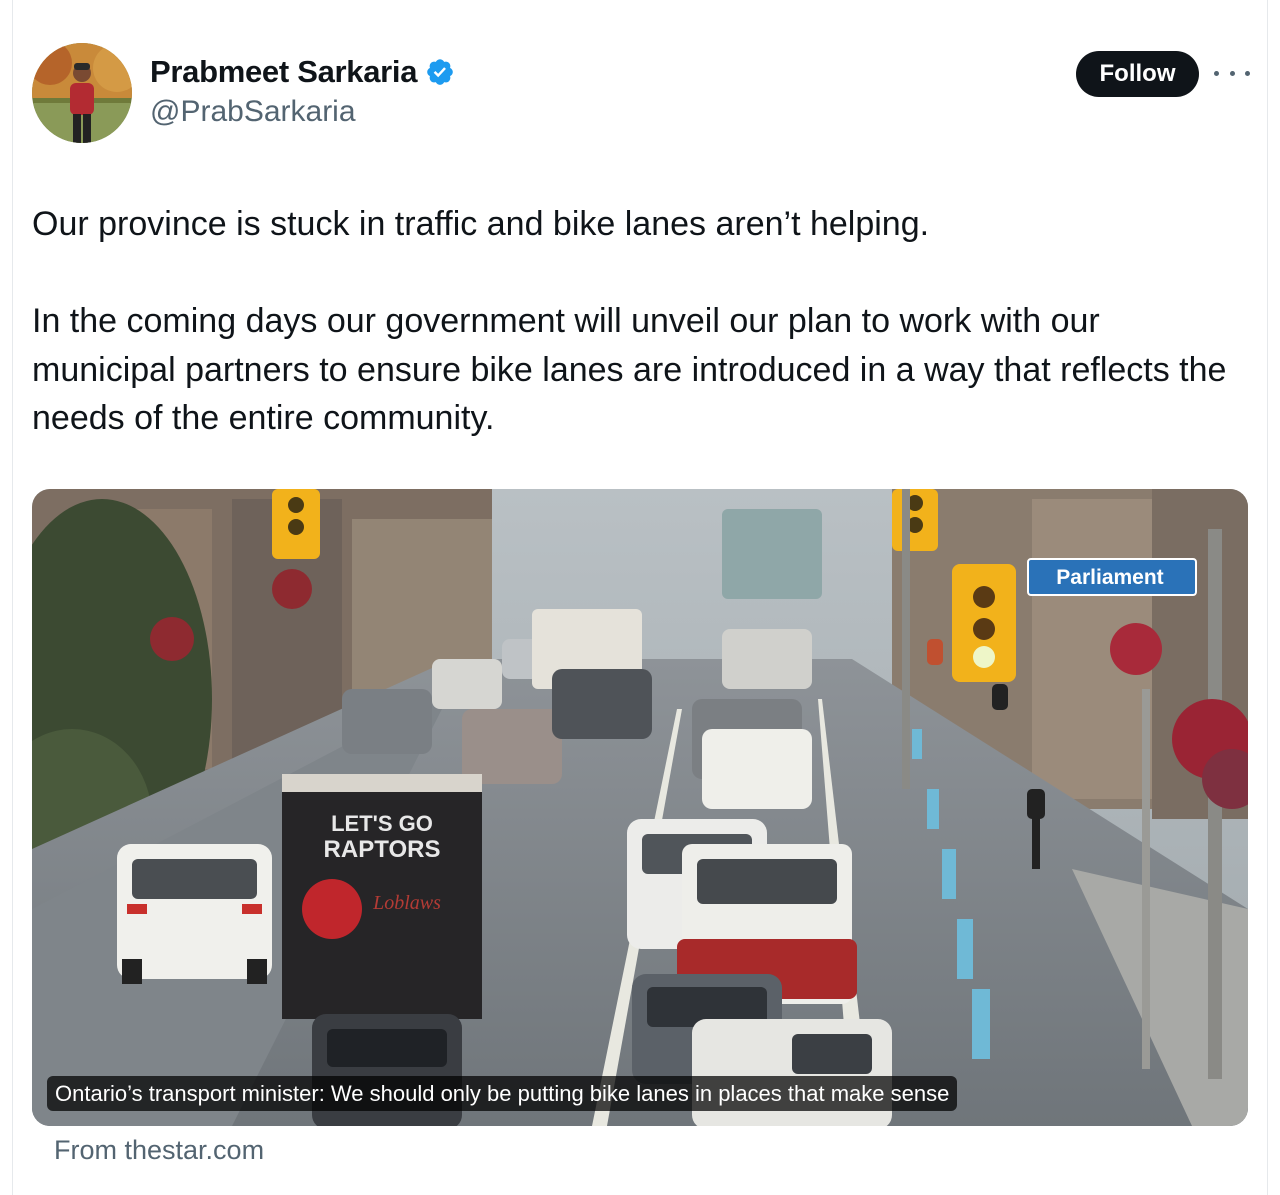 The height and width of the screenshot is (1195, 1280). I want to click on link-card-source: From thestar.com, so click(159, 1150).